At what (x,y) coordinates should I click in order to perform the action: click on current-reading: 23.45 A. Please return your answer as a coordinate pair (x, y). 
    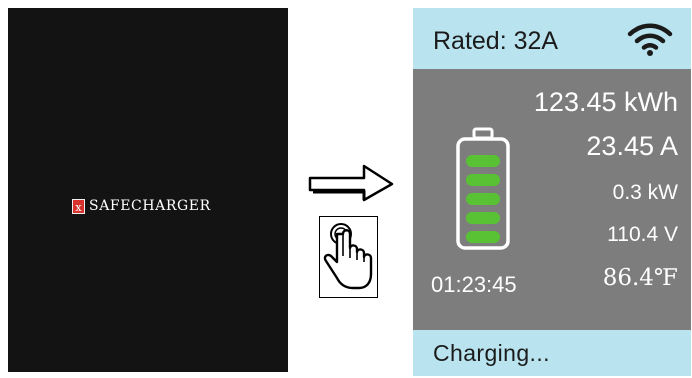
    Looking at the image, I should click on (632, 146).